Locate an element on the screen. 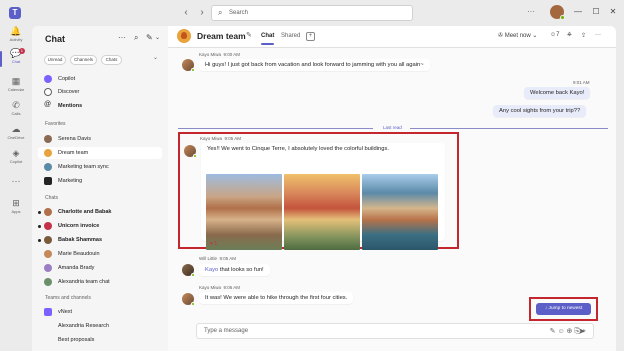 This screenshot has width=624, height=351. list-item-label: Marie Beaudouin is located at coordinates (79, 254).